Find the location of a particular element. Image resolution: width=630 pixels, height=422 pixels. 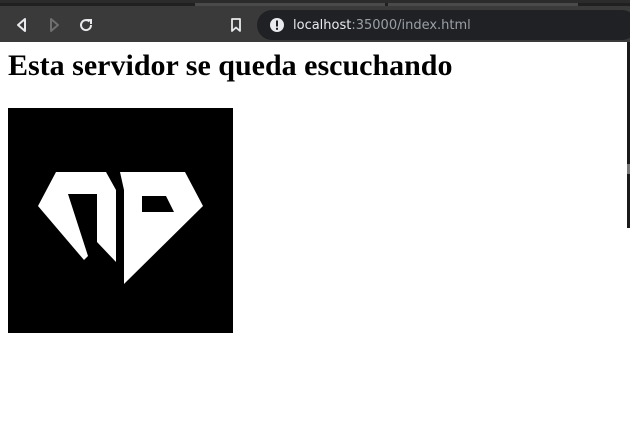

page-heading: Esta servidor se queda escuchando is located at coordinates (230, 65).